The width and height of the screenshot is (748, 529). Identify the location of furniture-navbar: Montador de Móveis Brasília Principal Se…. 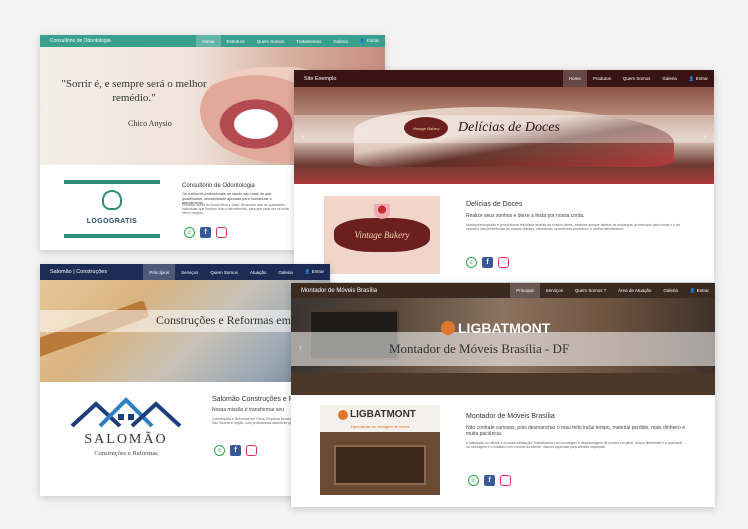
(503, 290).